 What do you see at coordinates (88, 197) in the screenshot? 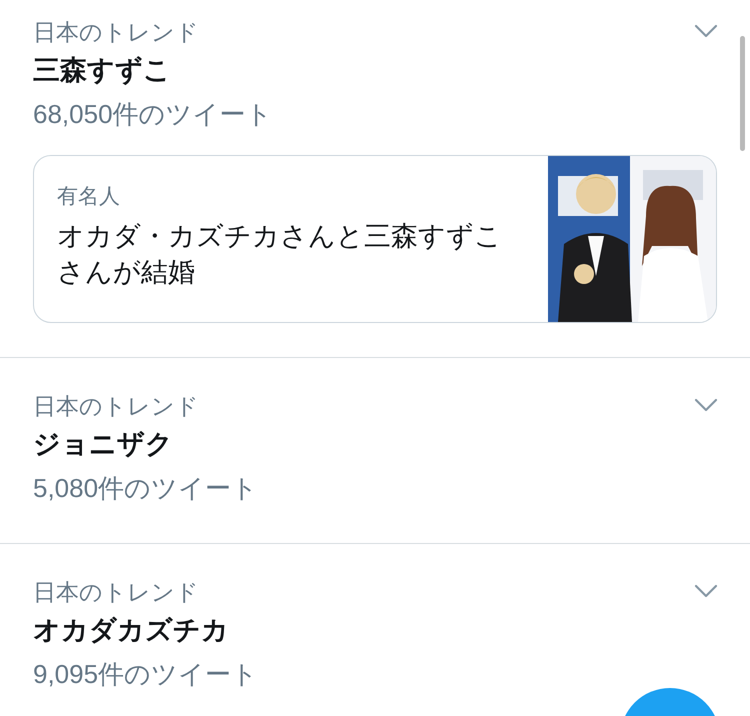
I see `card-category: 有名人` at bounding box center [88, 197].